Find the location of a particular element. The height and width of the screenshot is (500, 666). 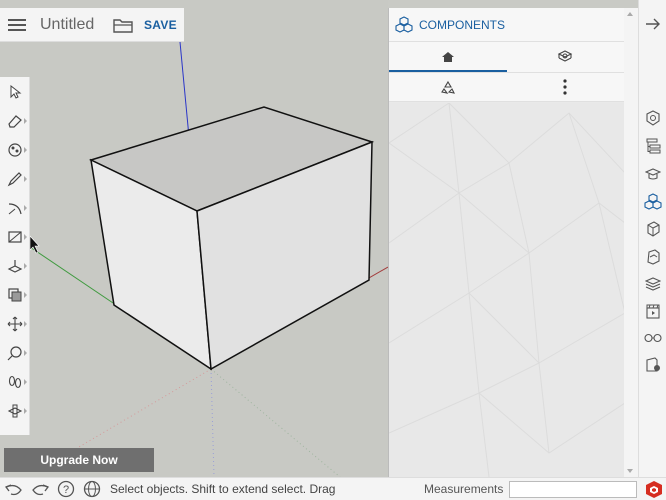

purge-recycle-icon is located at coordinates (447, 87).